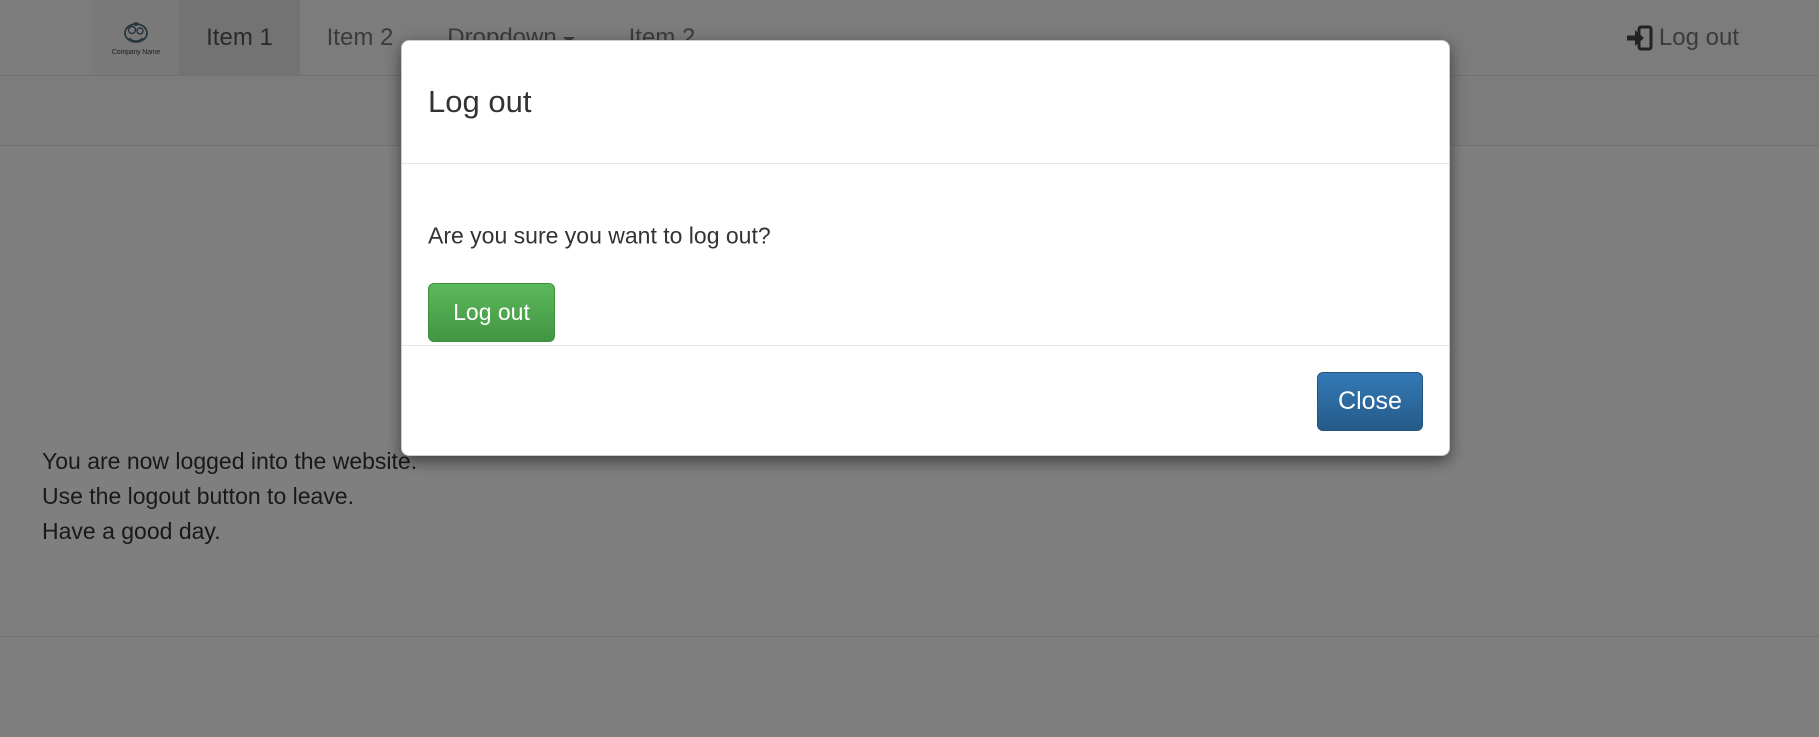  Describe the element at coordinates (480, 101) in the screenshot. I see `modal-title: Log out` at that location.